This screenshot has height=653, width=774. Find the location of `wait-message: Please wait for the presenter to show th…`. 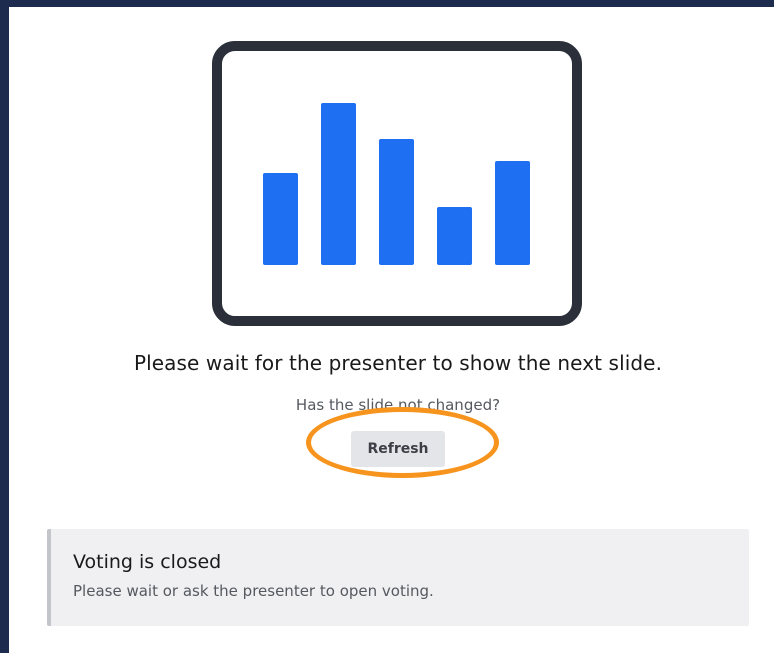

wait-message: Please wait for the presenter to show th… is located at coordinates (398, 363).